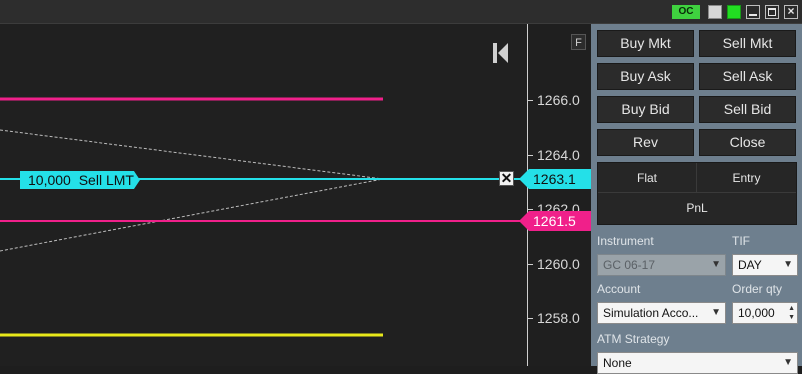 The height and width of the screenshot is (374, 802). What do you see at coordinates (49, 180) in the screenshot?
I see `order-quantity: 10,000` at bounding box center [49, 180].